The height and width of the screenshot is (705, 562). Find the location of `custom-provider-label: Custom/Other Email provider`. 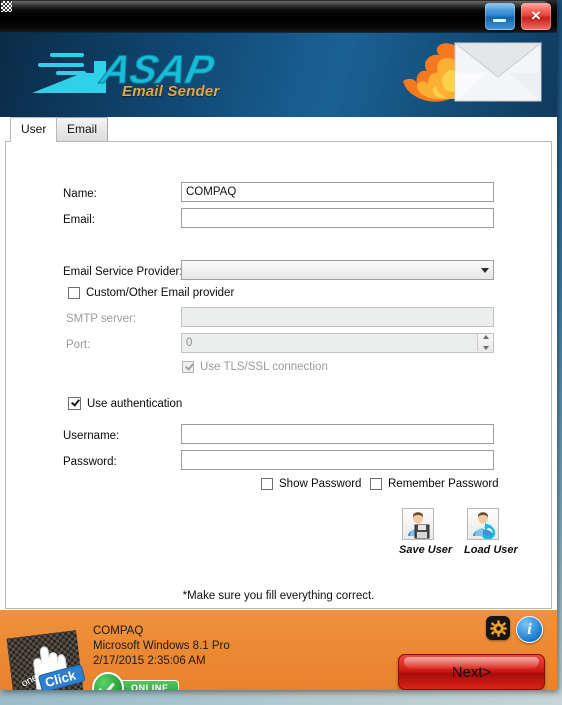

custom-provider-label: Custom/Other Email provider is located at coordinates (160, 293).